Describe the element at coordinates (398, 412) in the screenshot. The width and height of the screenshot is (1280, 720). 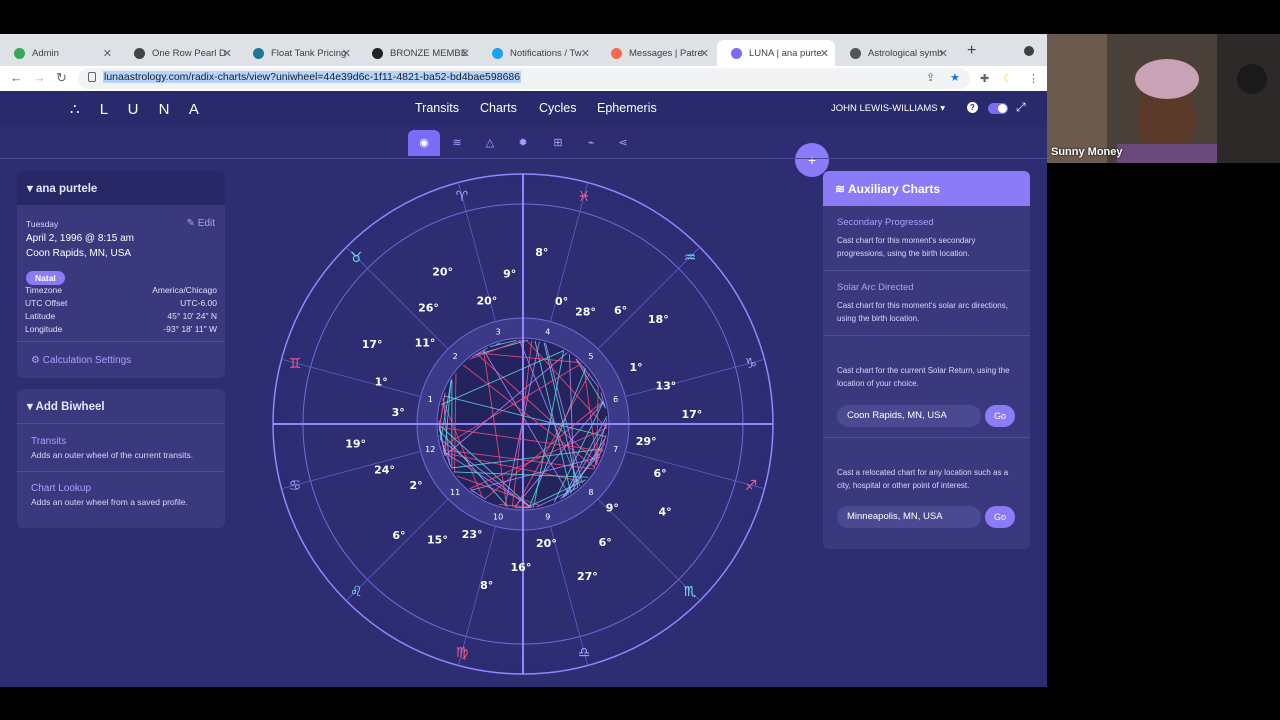
I see `planet-degree: 3°` at that location.